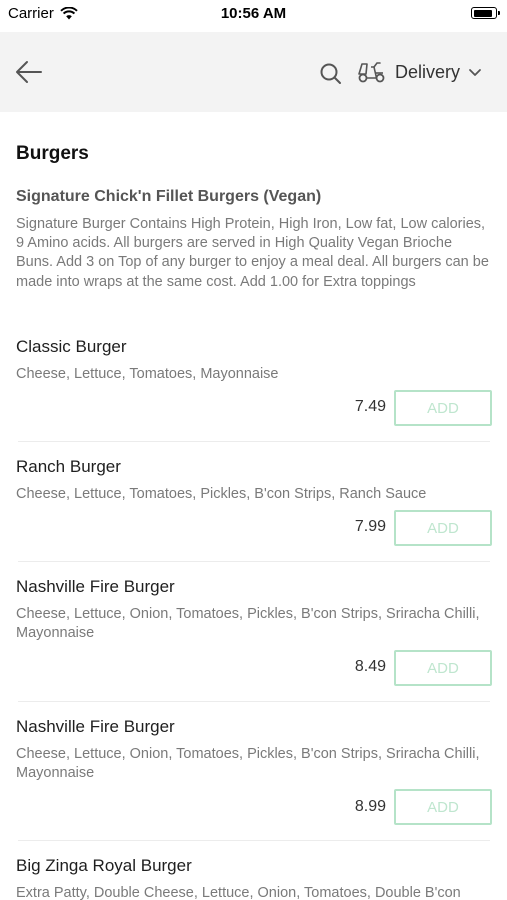 The width and height of the screenshot is (507, 900). I want to click on item-price: 7.99, so click(370, 526).